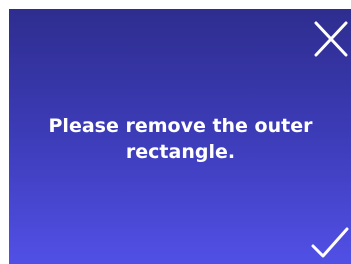  I want to click on close-button, so click(331, 39).